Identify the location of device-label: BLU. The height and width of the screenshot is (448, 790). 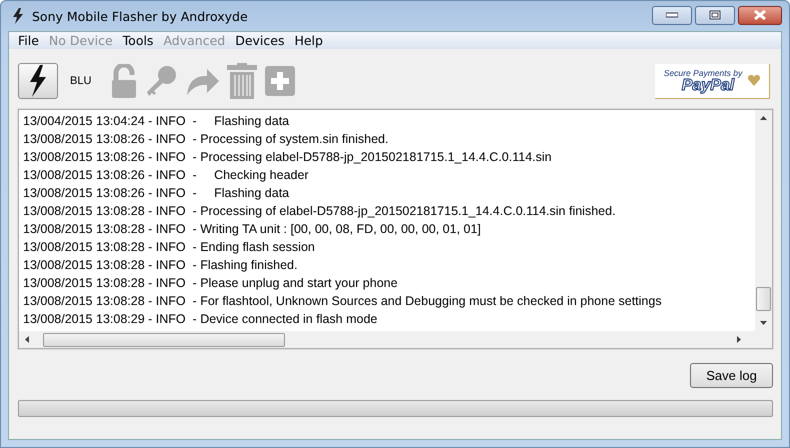
(81, 81).